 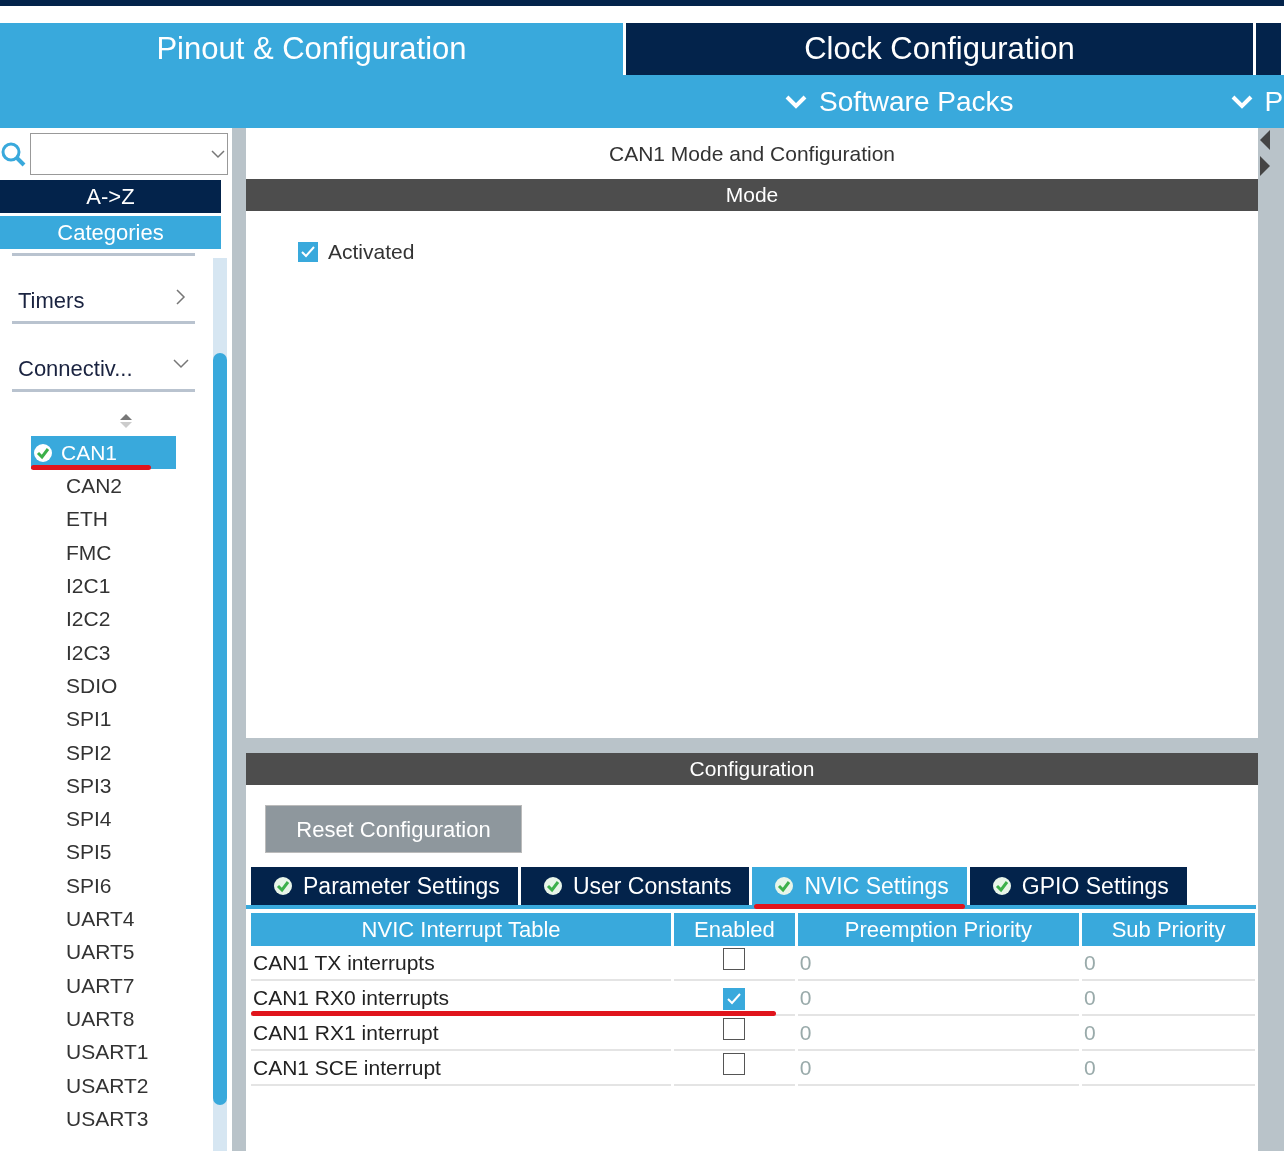 What do you see at coordinates (13, 154) in the screenshot?
I see `search-icon` at bounding box center [13, 154].